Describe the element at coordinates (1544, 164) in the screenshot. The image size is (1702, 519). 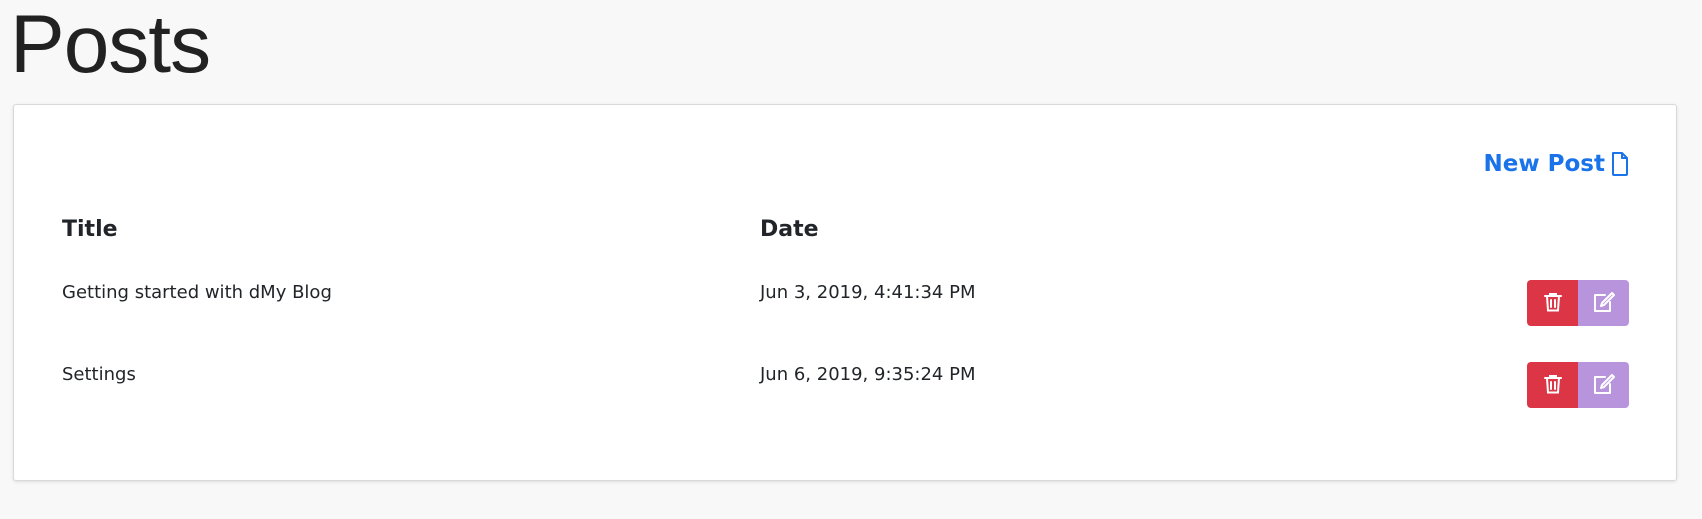
I see `new-post-label: New Post` at that location.